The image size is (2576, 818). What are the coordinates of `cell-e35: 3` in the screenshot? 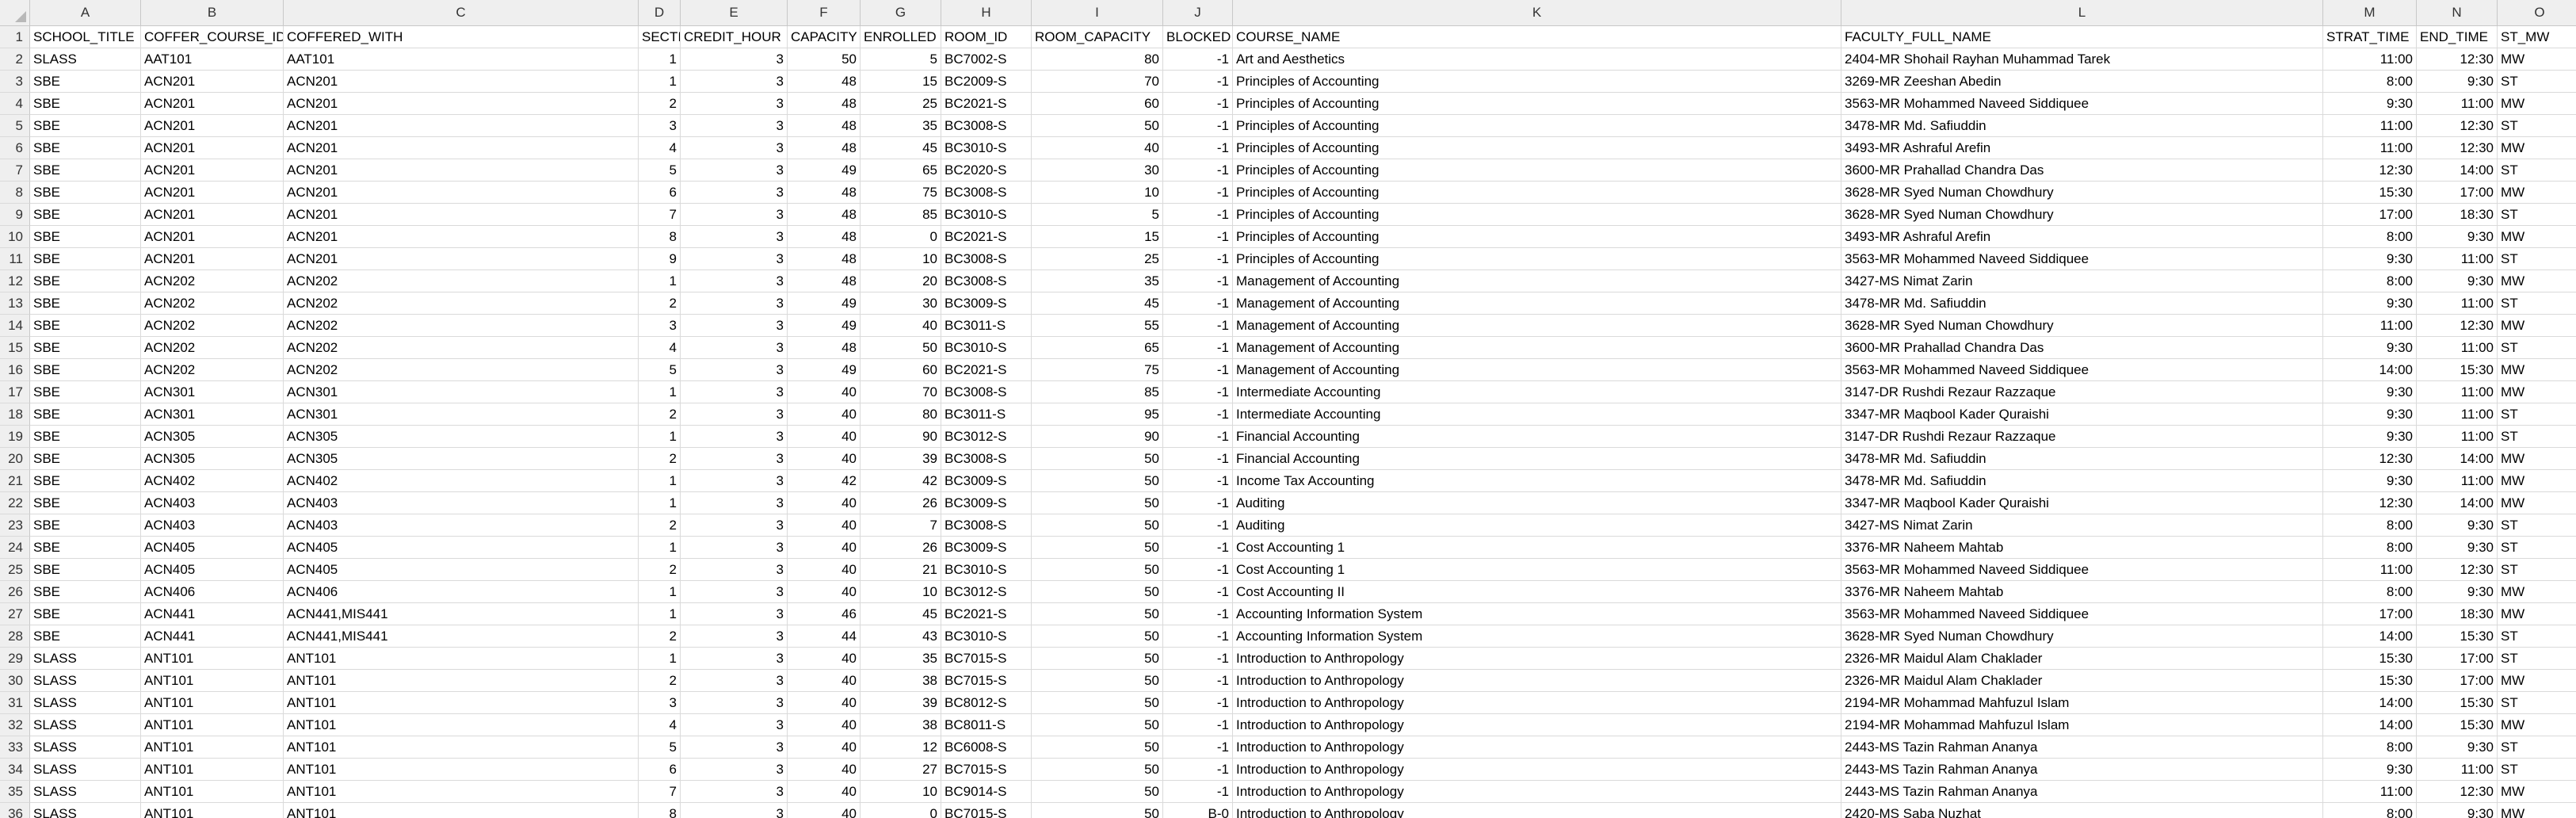 It's located at (734, 792).